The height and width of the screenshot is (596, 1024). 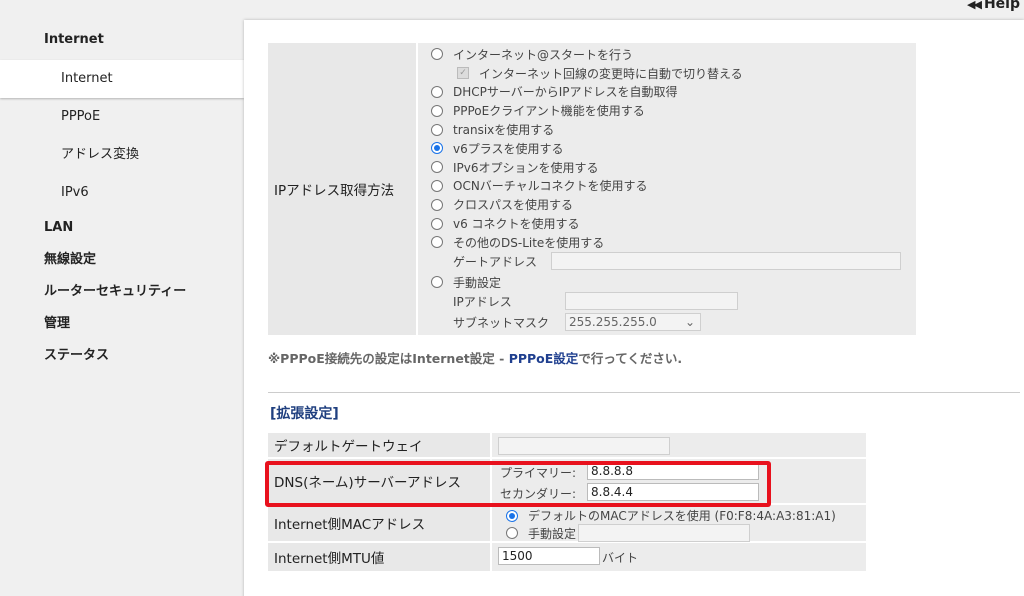 What do you see at coordinates (518, 484) in the screenshot?
I see `dns-highlight-box` at bounding box center [518, 484].